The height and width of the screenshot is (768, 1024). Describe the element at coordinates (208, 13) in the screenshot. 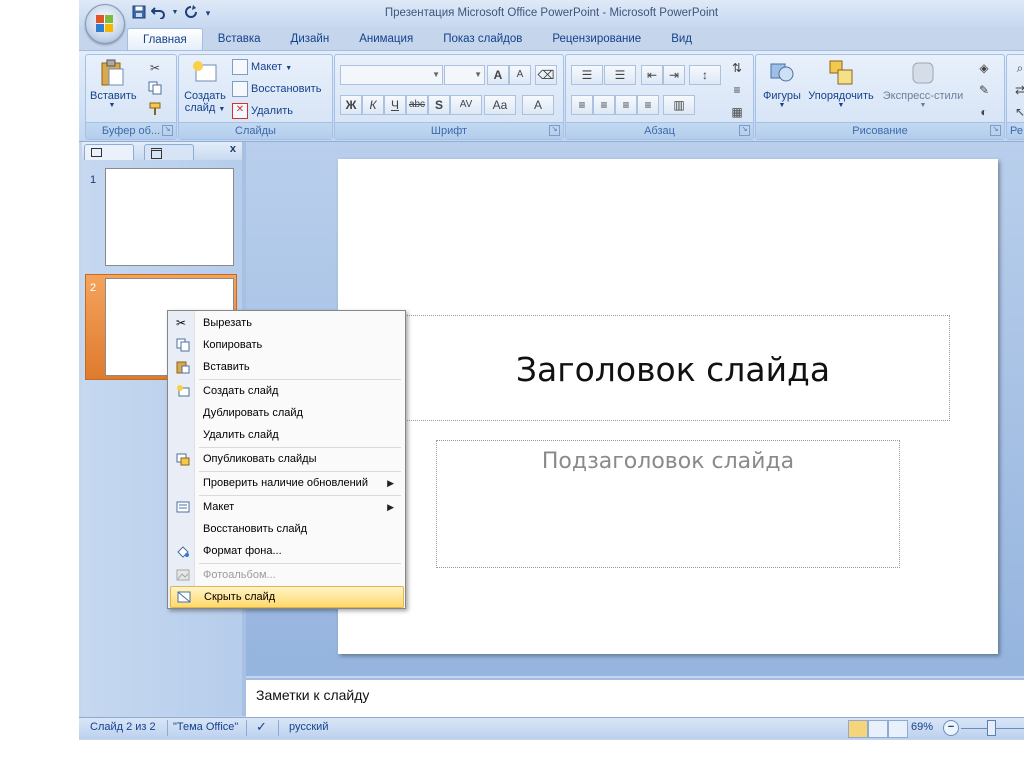

I see `customize-icon: ▾` at that location.